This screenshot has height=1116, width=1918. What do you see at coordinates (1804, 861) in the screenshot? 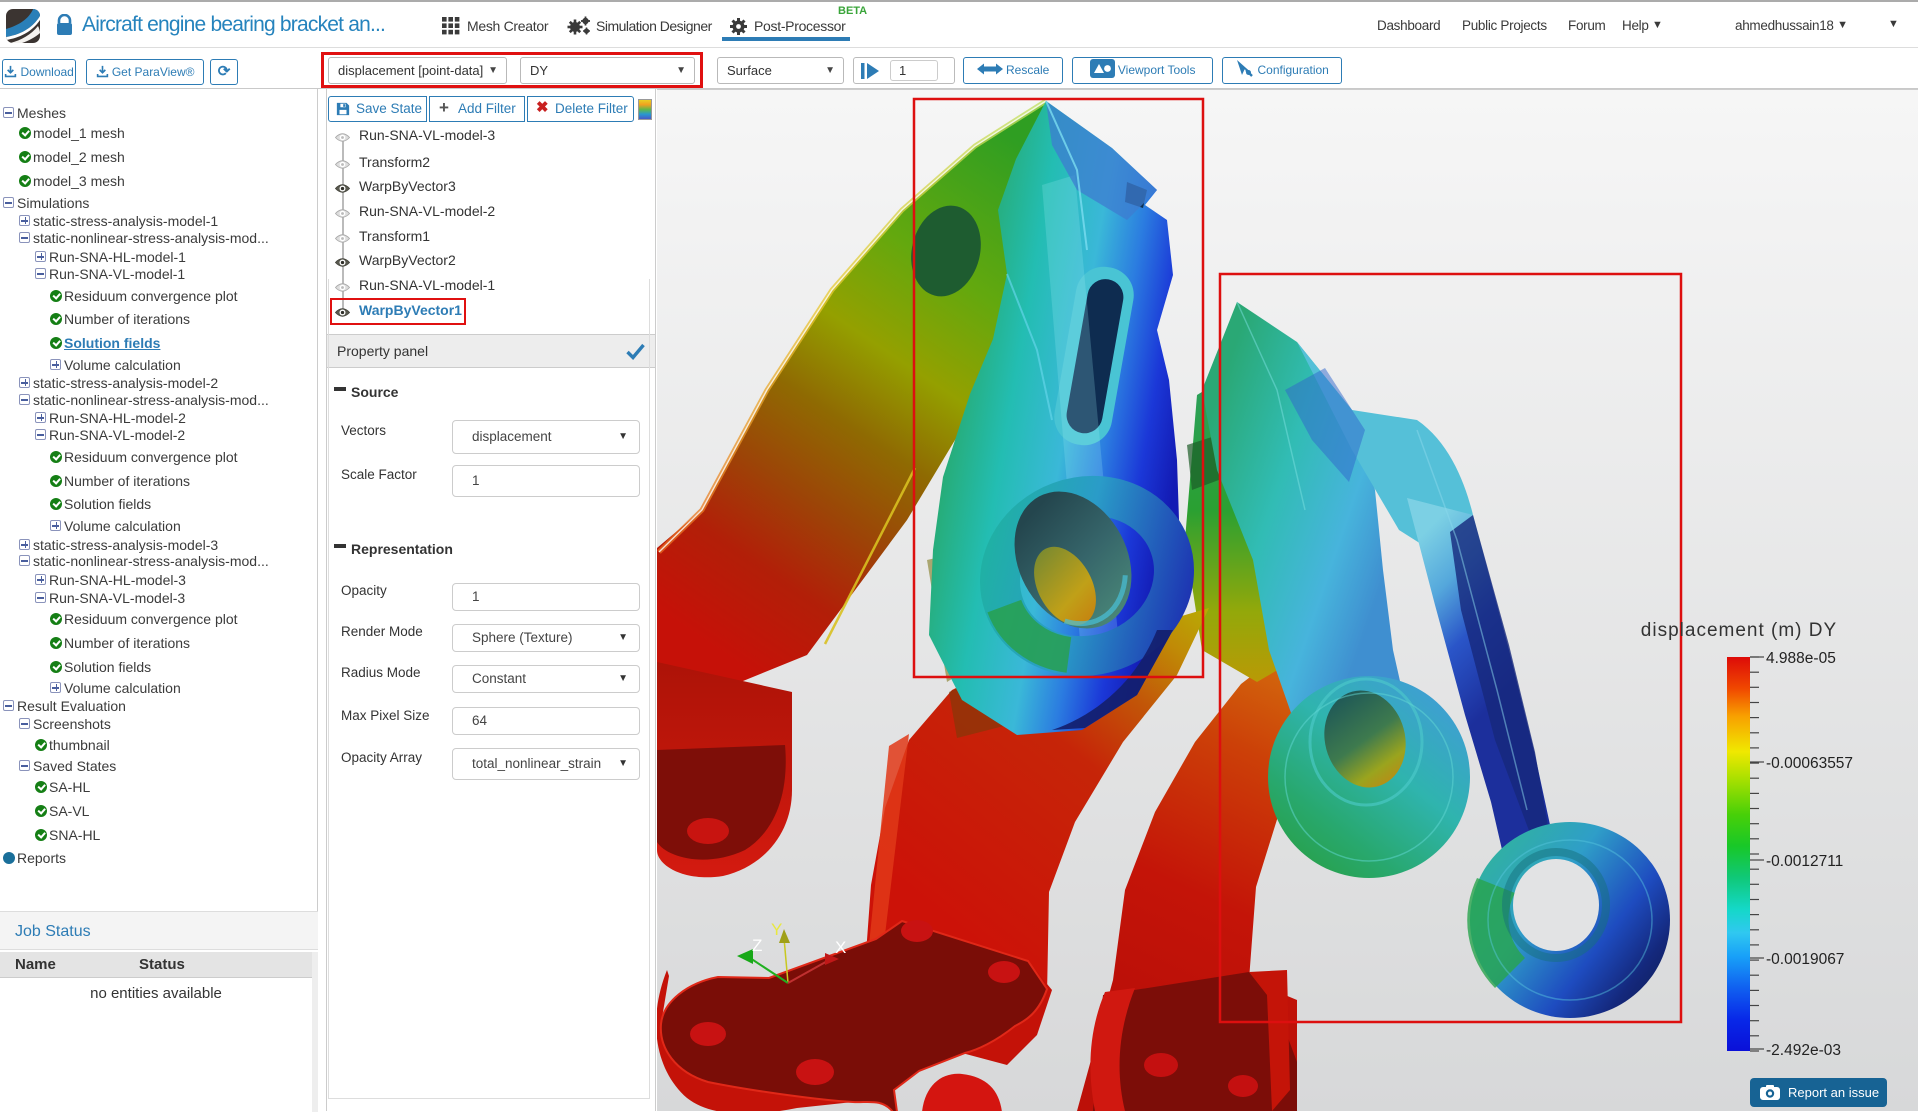
I see `svg-text: -0.0012711` at bounding box center [1804, 861].